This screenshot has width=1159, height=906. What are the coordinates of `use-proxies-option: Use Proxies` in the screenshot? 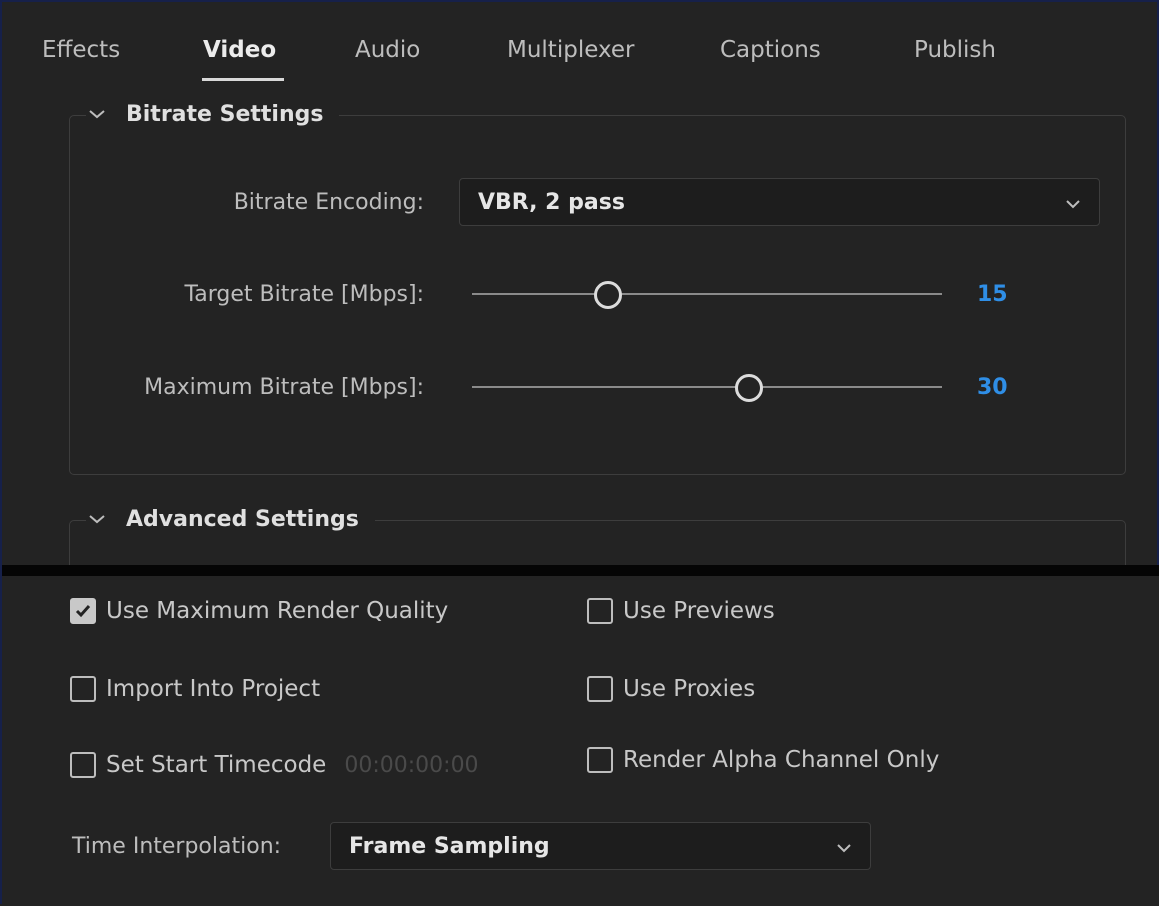 It's located at (671, 689).